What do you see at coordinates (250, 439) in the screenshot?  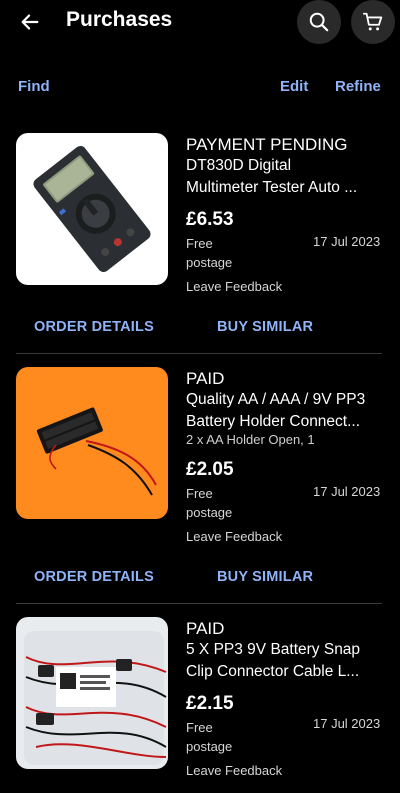 I see `product-variant: 2 x AA Holder Open, 1` at bounding box center [250, 439].